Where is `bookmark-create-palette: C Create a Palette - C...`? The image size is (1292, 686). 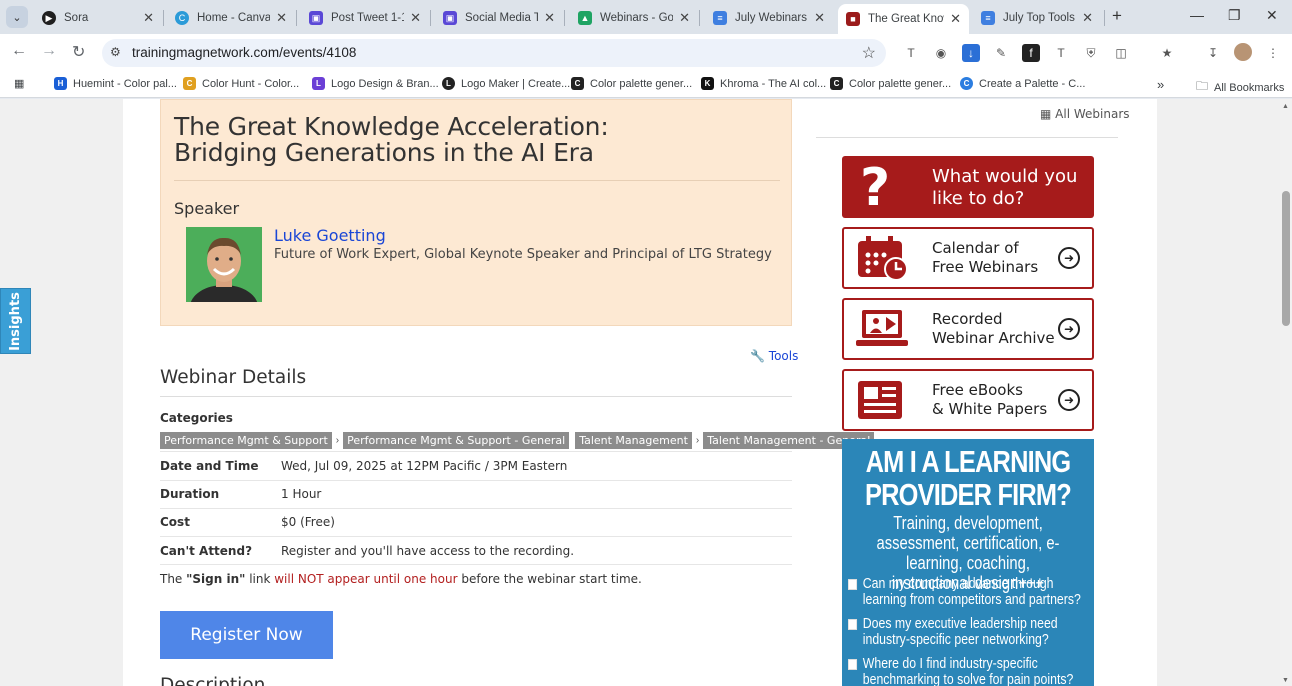
bookmark-create-palette: C Create a Palette - C... is located at coordinates (1022, 83).